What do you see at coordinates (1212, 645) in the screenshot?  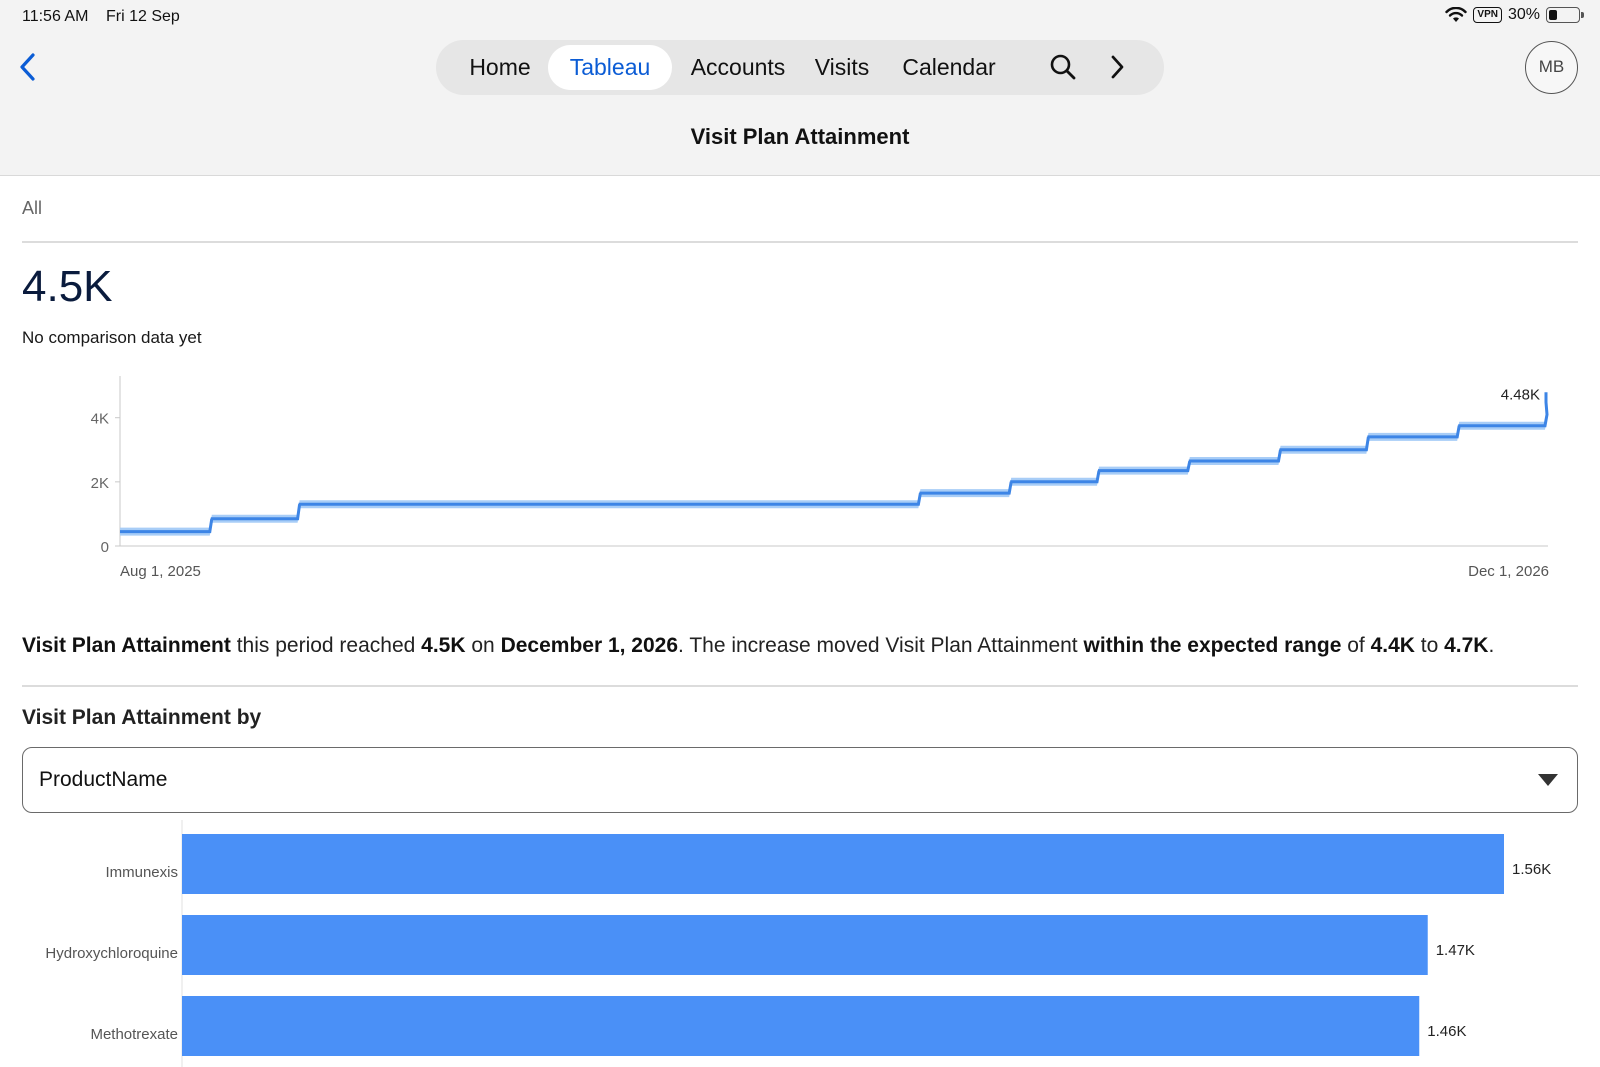 I see `insight-text-part: within the expected range` at bounding box center [1212, 645].